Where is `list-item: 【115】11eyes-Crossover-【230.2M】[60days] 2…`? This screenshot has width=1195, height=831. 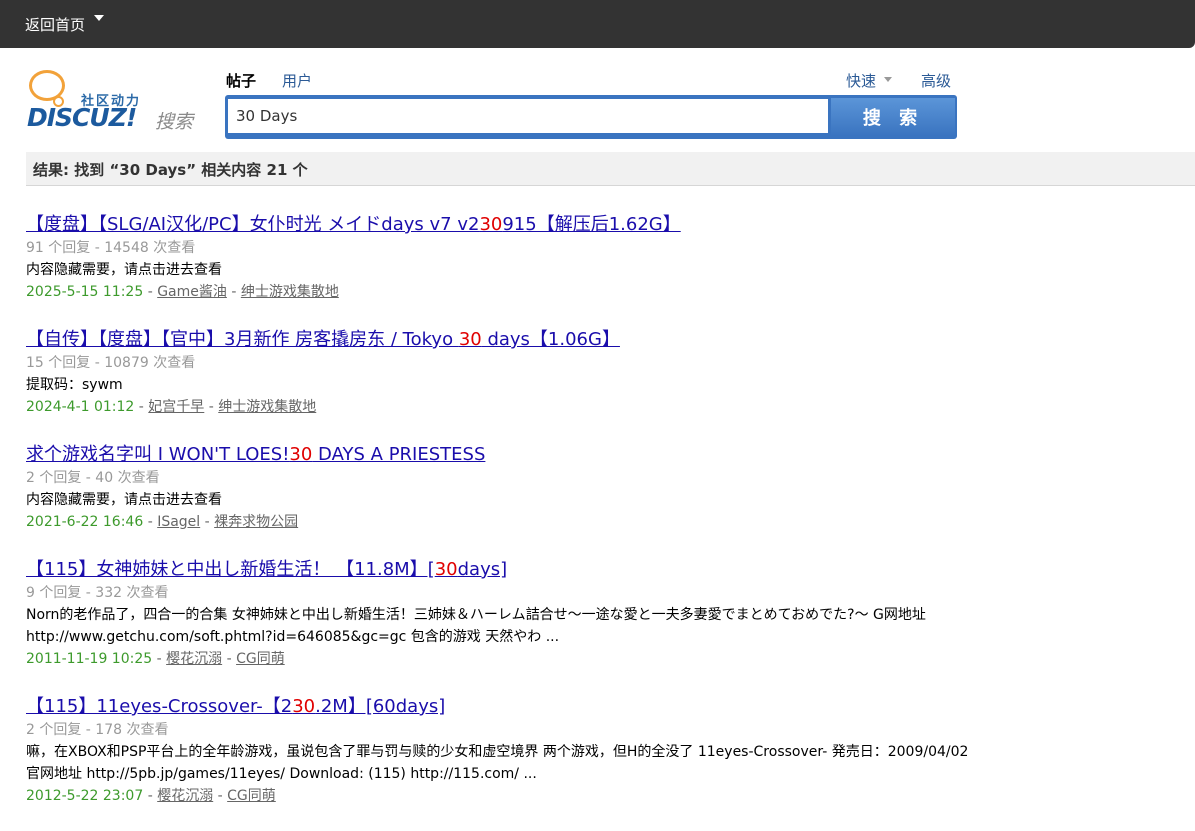 list-item: 【115】11eyes-Crossover-【230.2M】[60days] 2… is located at coordinates (501, 750).